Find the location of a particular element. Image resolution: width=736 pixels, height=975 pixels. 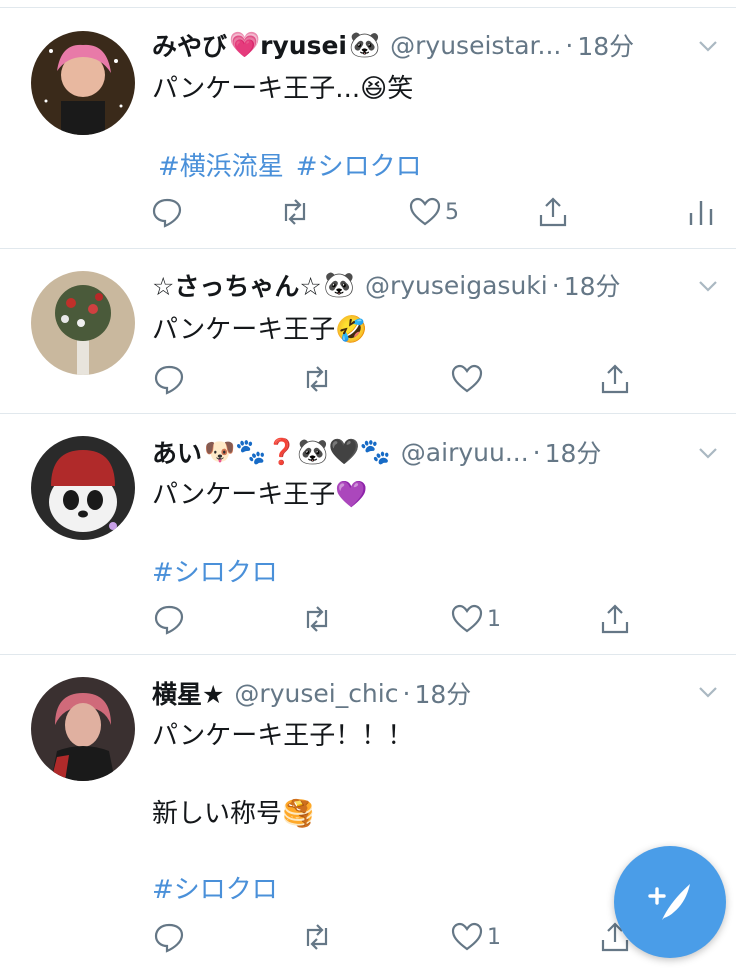

action-bar: 5 is located at coordinates (433, 212).